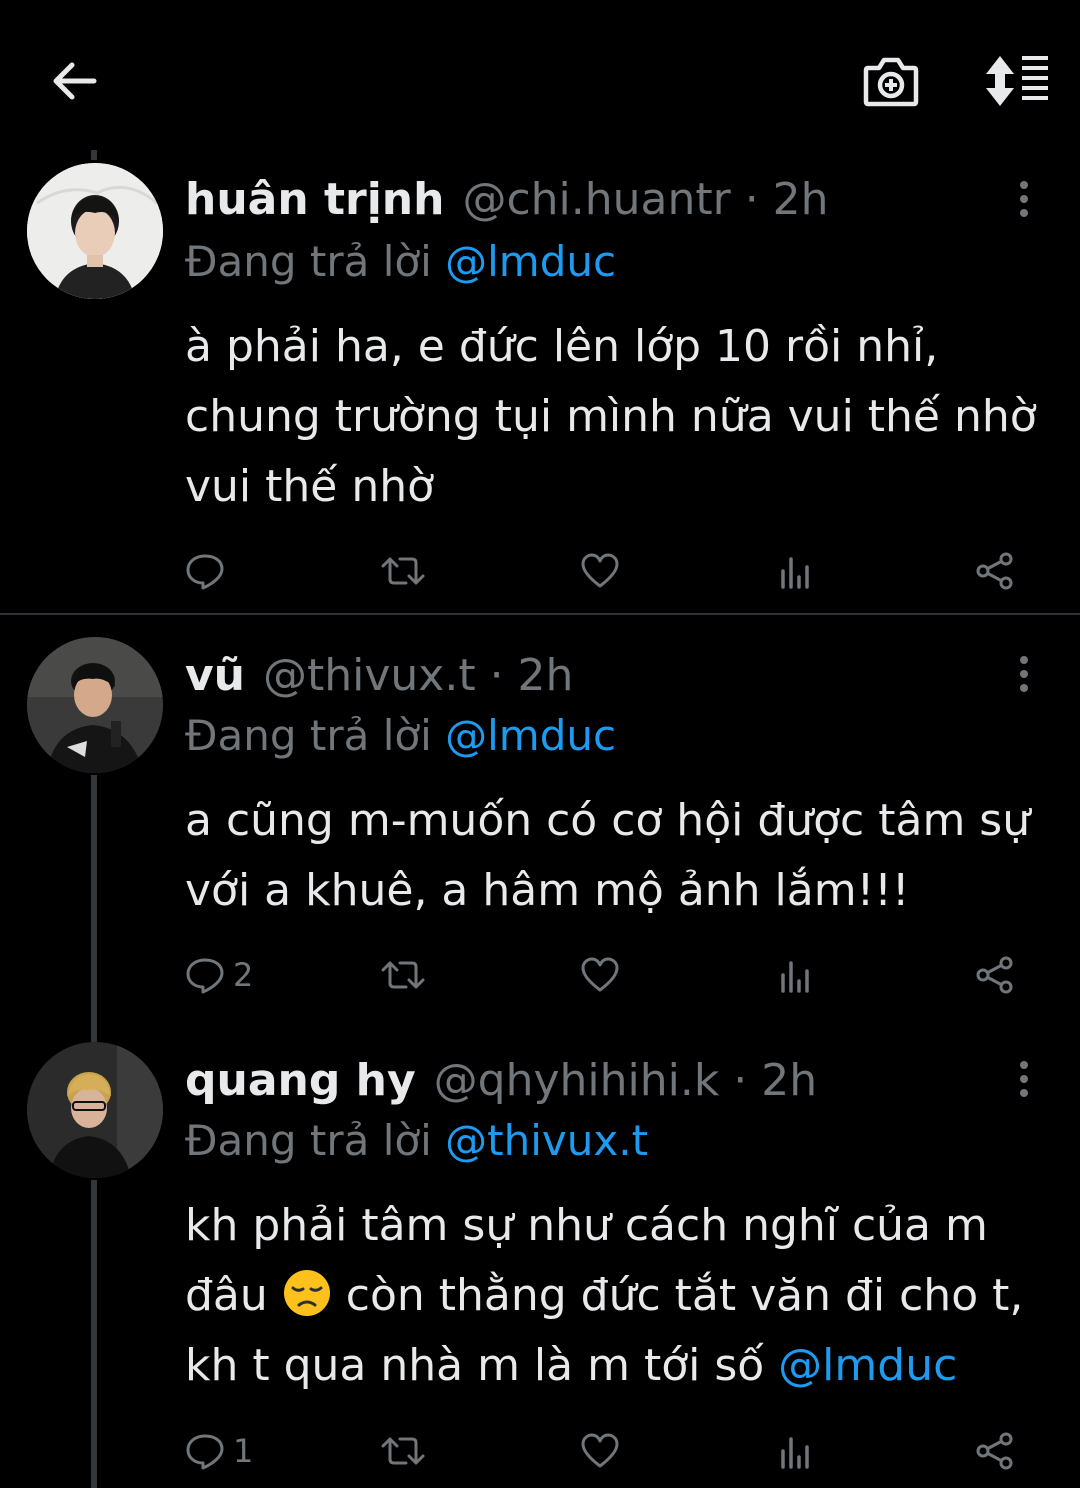  I want to click on reply-button: 1, so click(219, 1451).